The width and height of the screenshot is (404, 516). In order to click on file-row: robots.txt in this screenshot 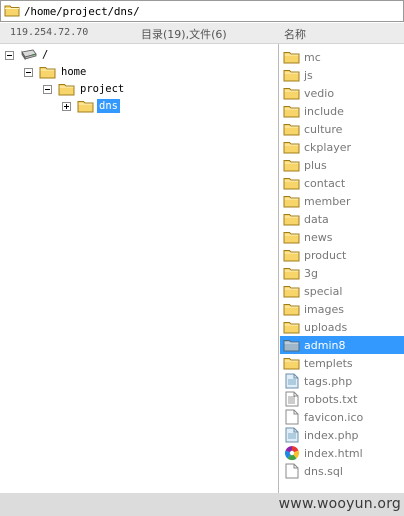, I will do `click(342, 399)`.